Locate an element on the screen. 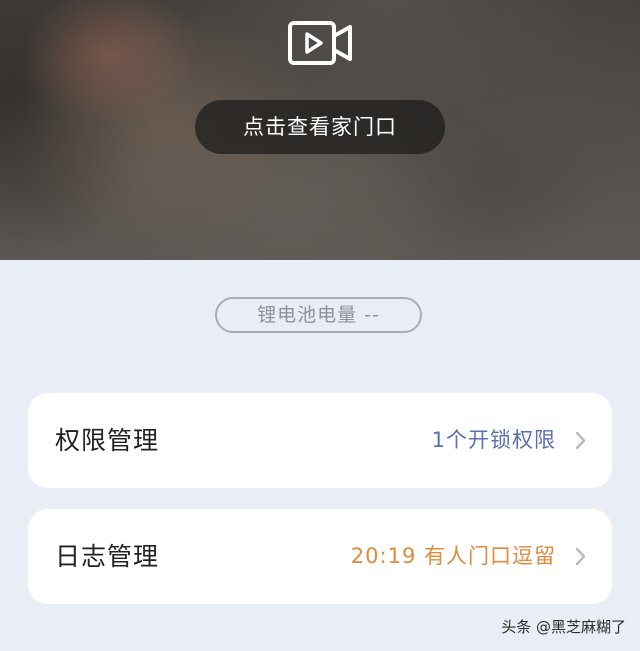 This screenshot has height=651, width=640. permission-management-title: 权限管理 is located at coordinates (107, 440).